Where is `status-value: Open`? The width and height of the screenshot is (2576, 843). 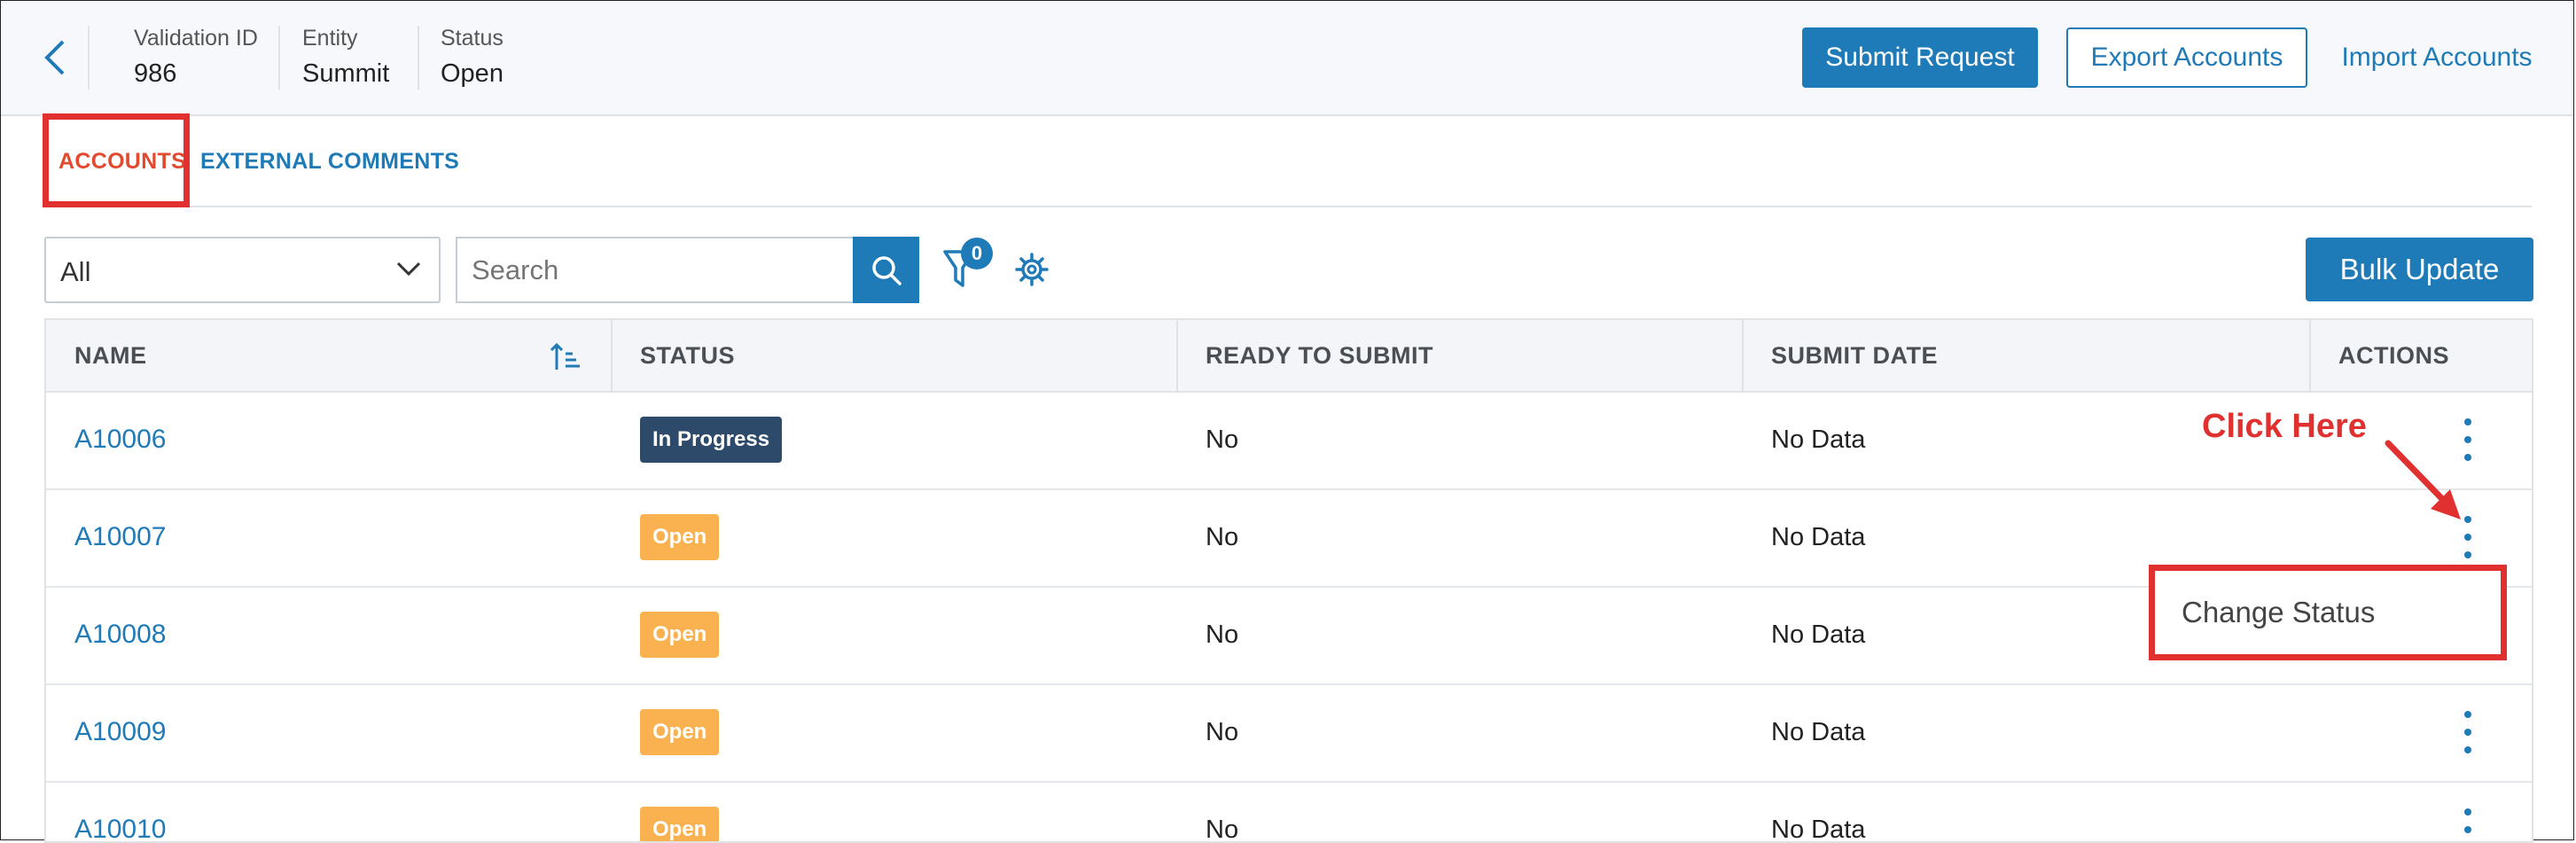 status-value: Open is located at coordinates (472, 73).